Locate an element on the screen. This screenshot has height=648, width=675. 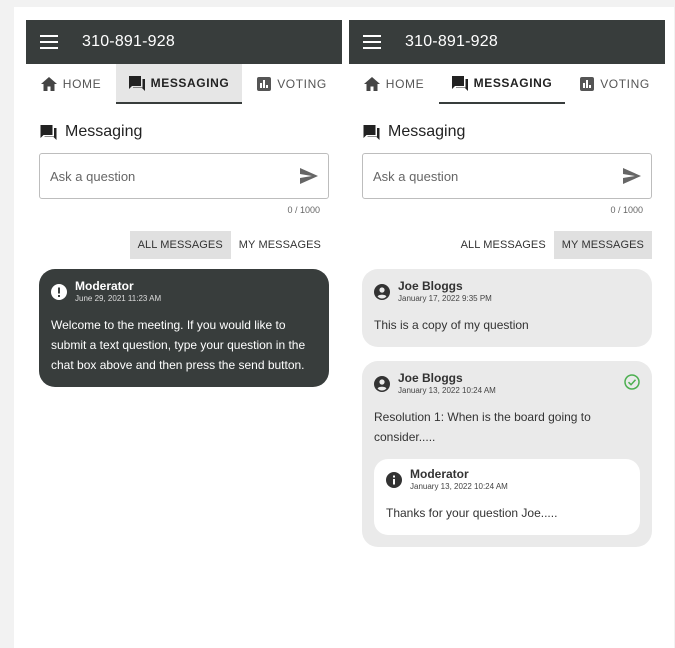
message-date: January 13, 2022 10:24 AM is located at coordinates (447, 390).